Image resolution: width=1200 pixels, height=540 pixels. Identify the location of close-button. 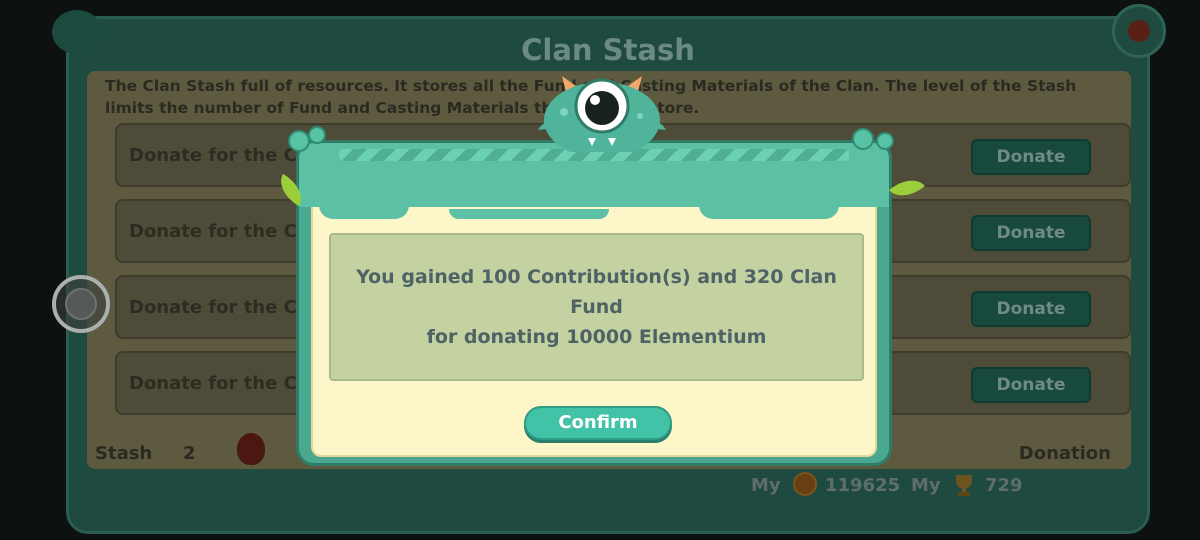
(1139, 31).